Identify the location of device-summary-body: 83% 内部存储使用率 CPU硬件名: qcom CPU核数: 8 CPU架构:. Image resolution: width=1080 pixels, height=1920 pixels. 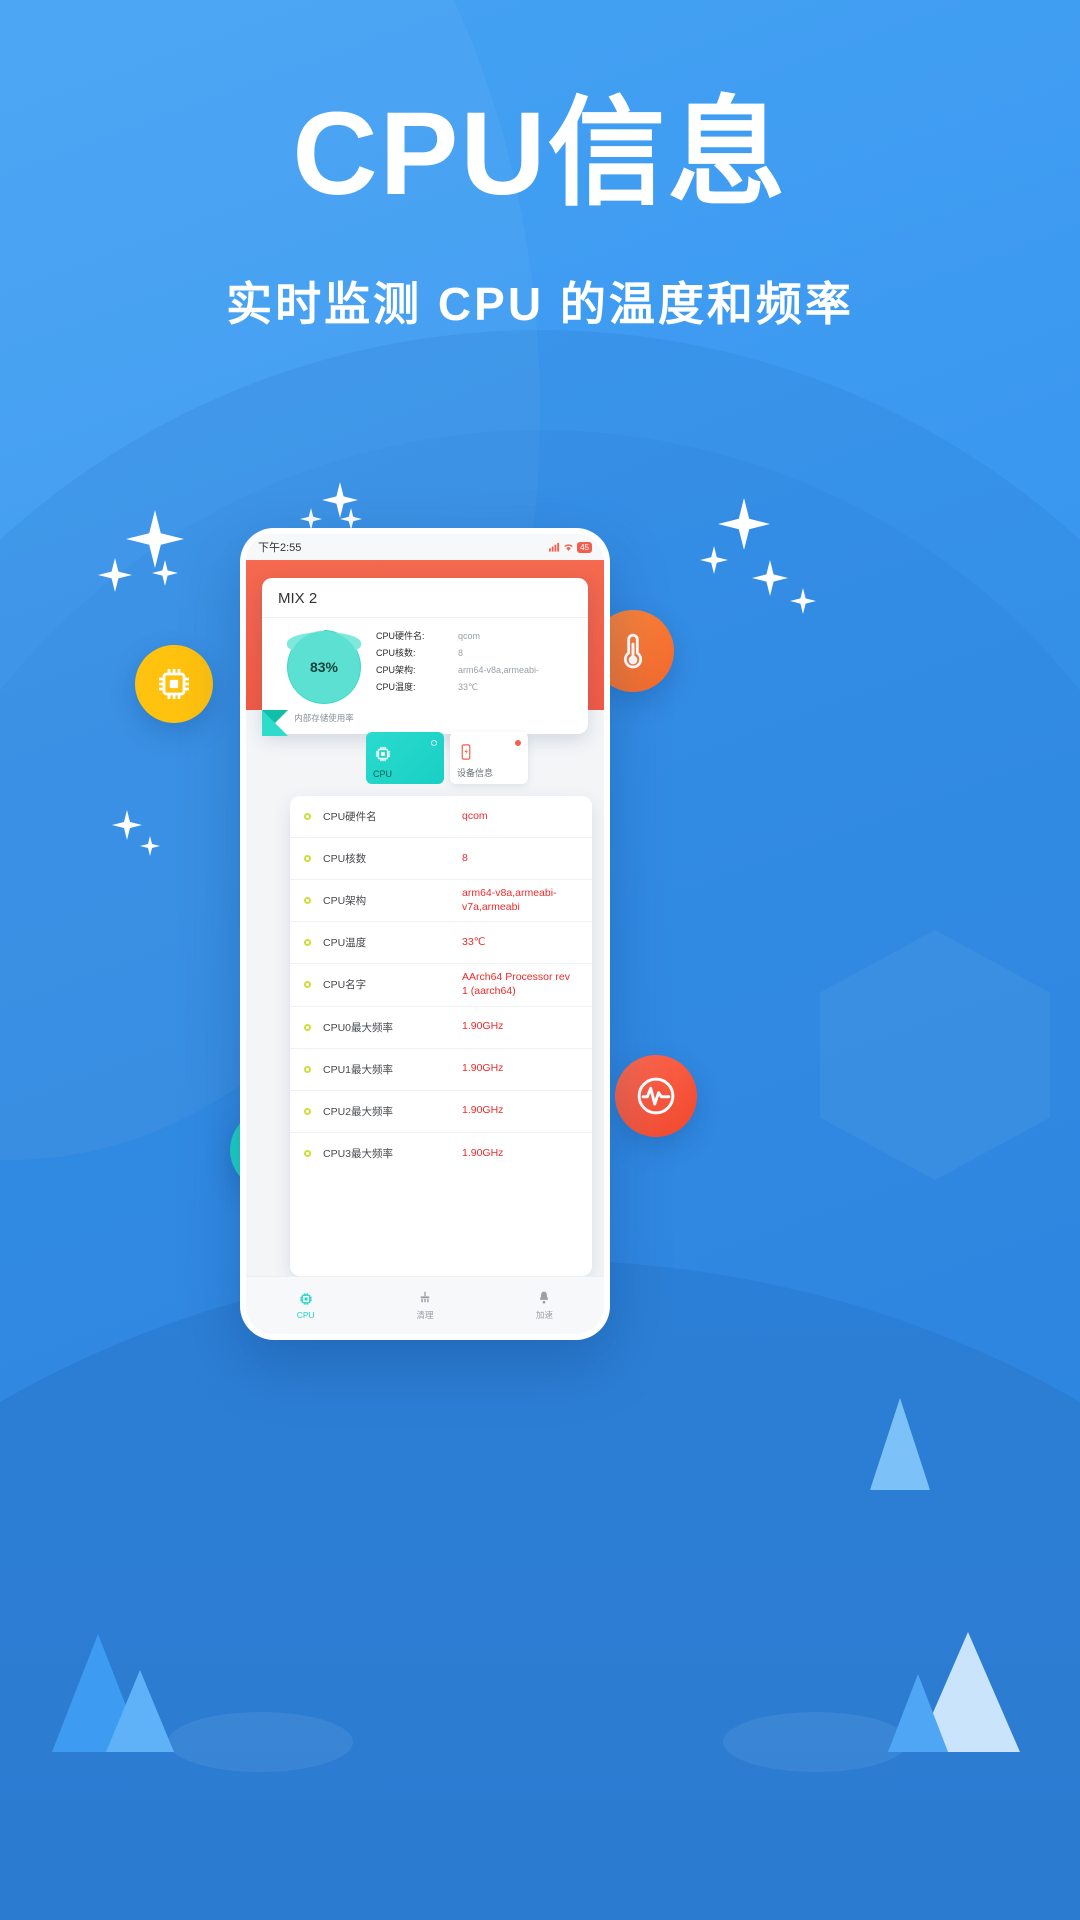
(425, 676).